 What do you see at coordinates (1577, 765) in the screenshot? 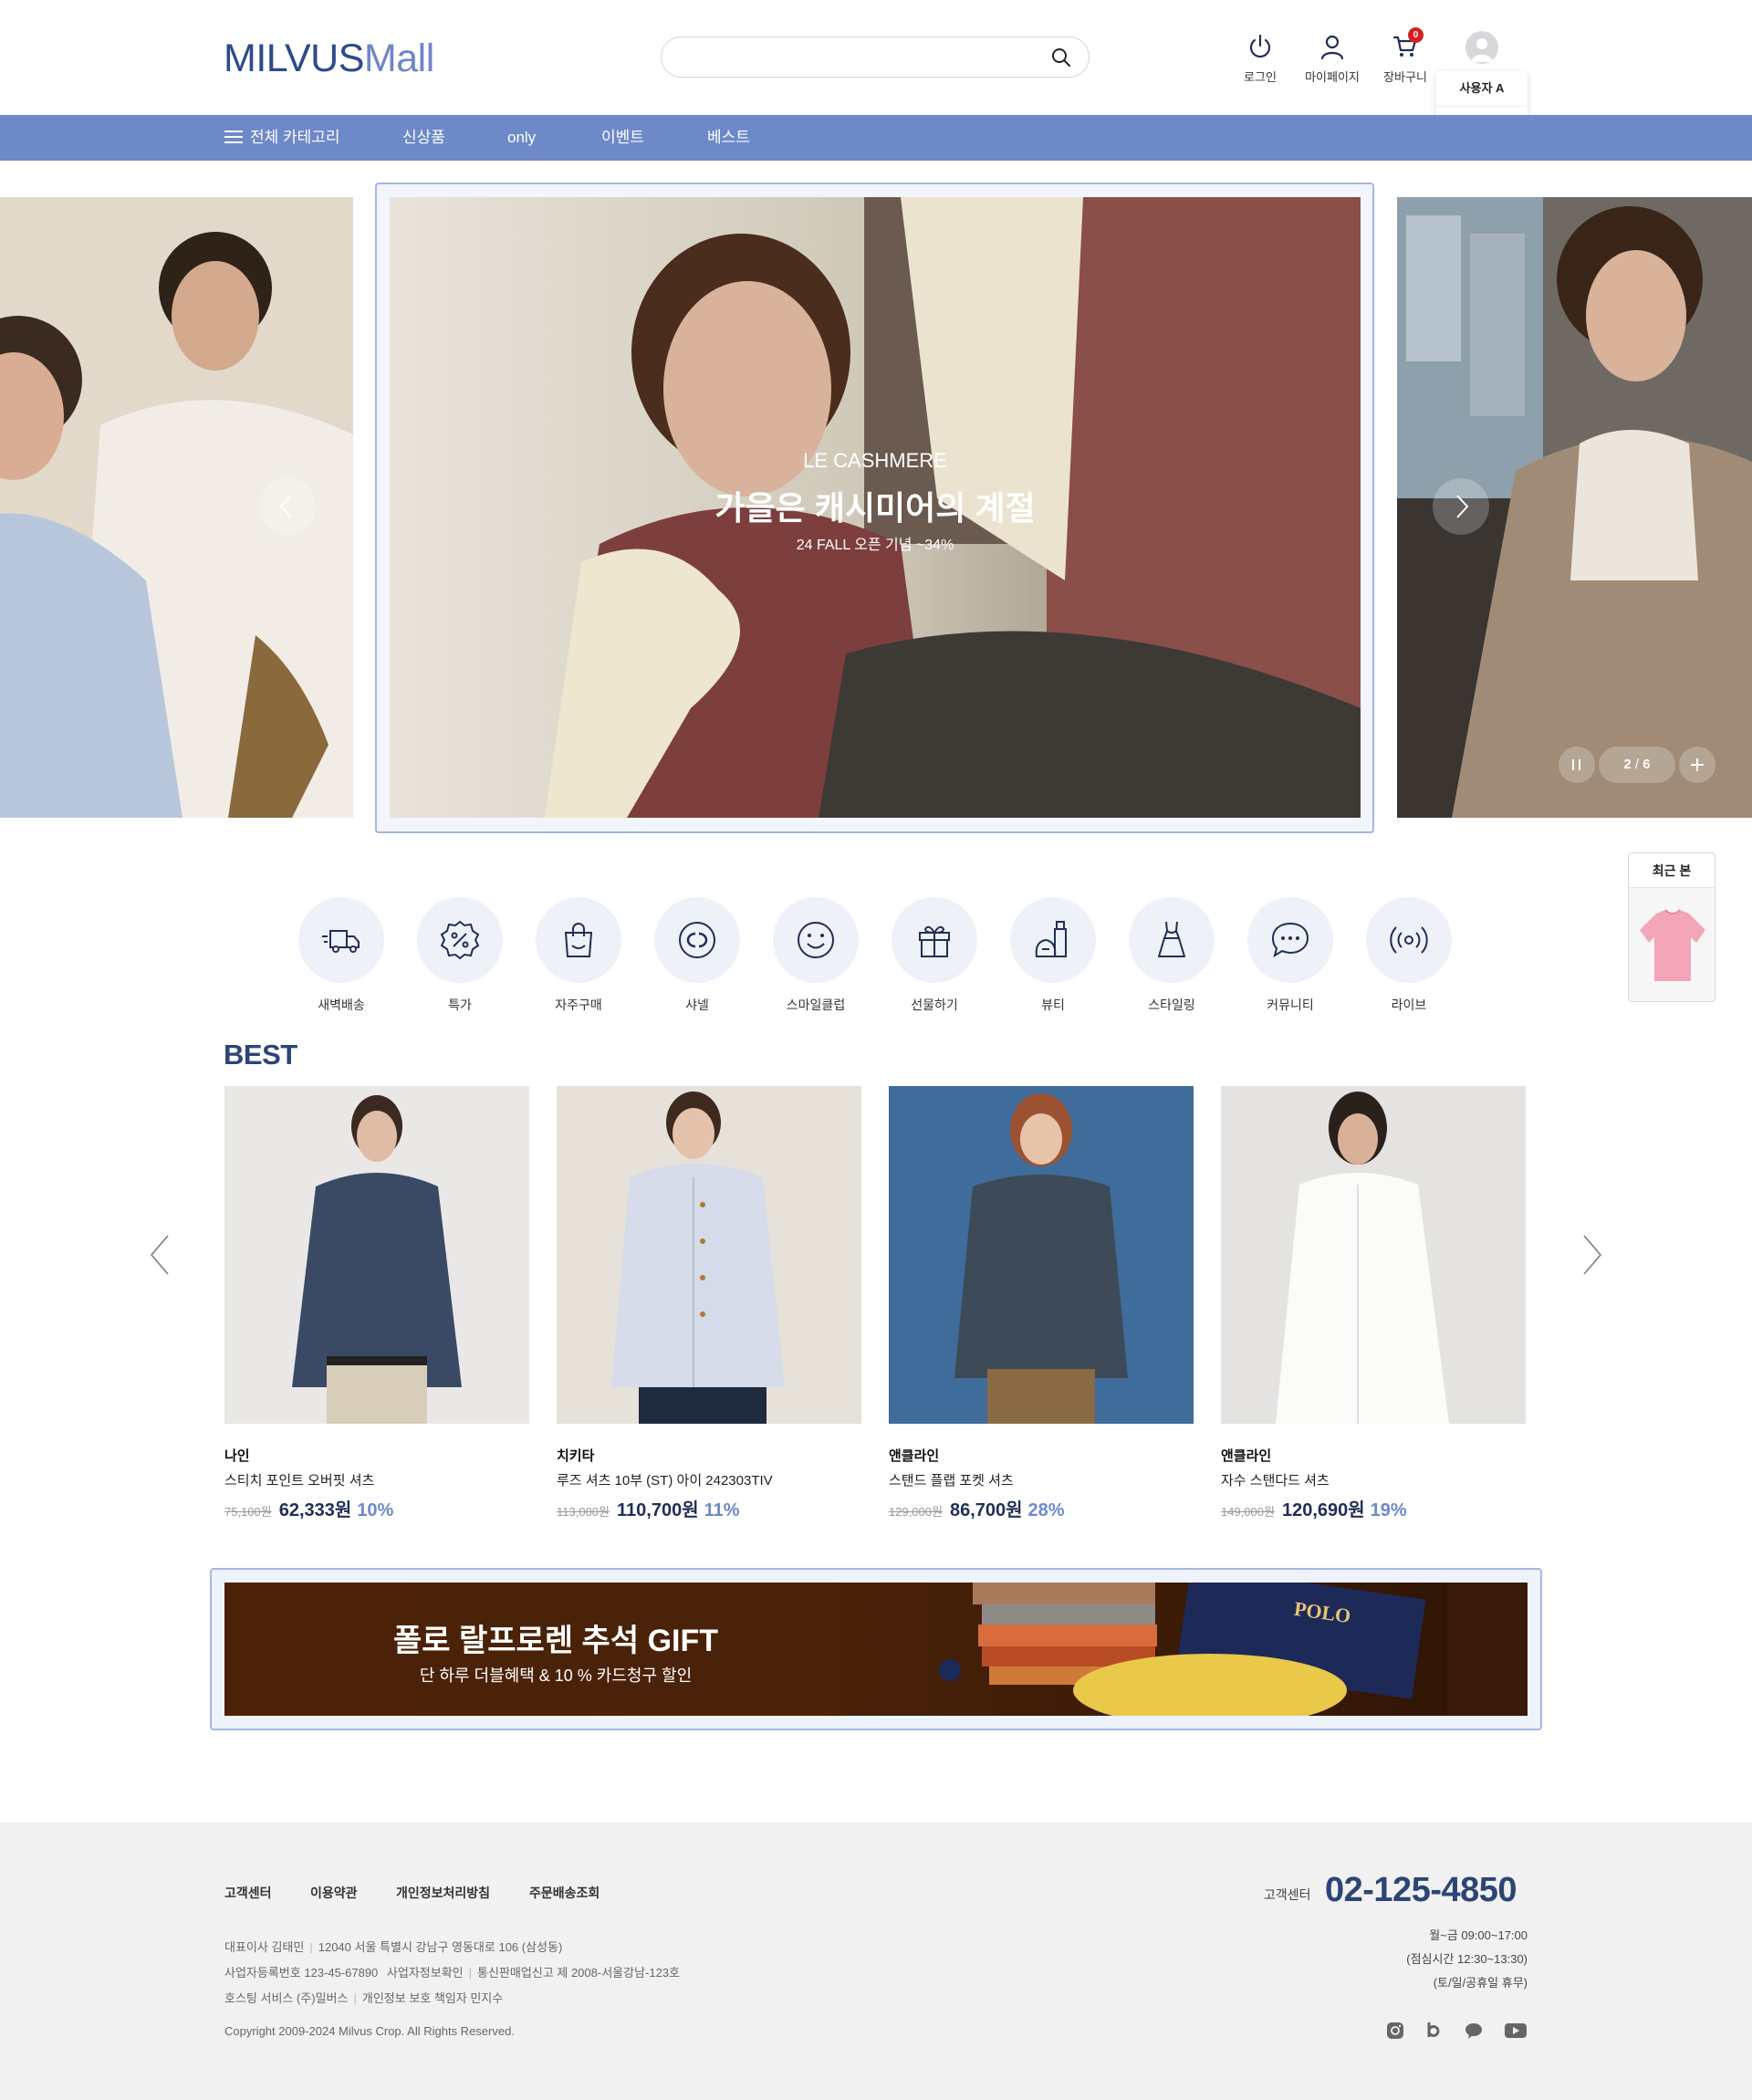
I see `hero-pause-button` at bounding box center [1577, 765].